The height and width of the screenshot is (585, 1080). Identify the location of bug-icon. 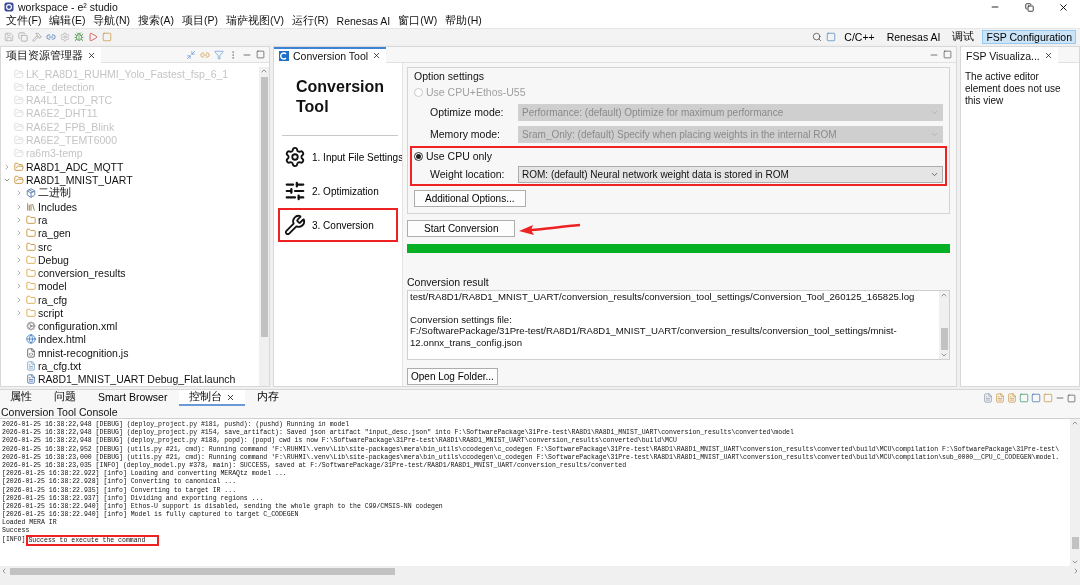
(79, 36).